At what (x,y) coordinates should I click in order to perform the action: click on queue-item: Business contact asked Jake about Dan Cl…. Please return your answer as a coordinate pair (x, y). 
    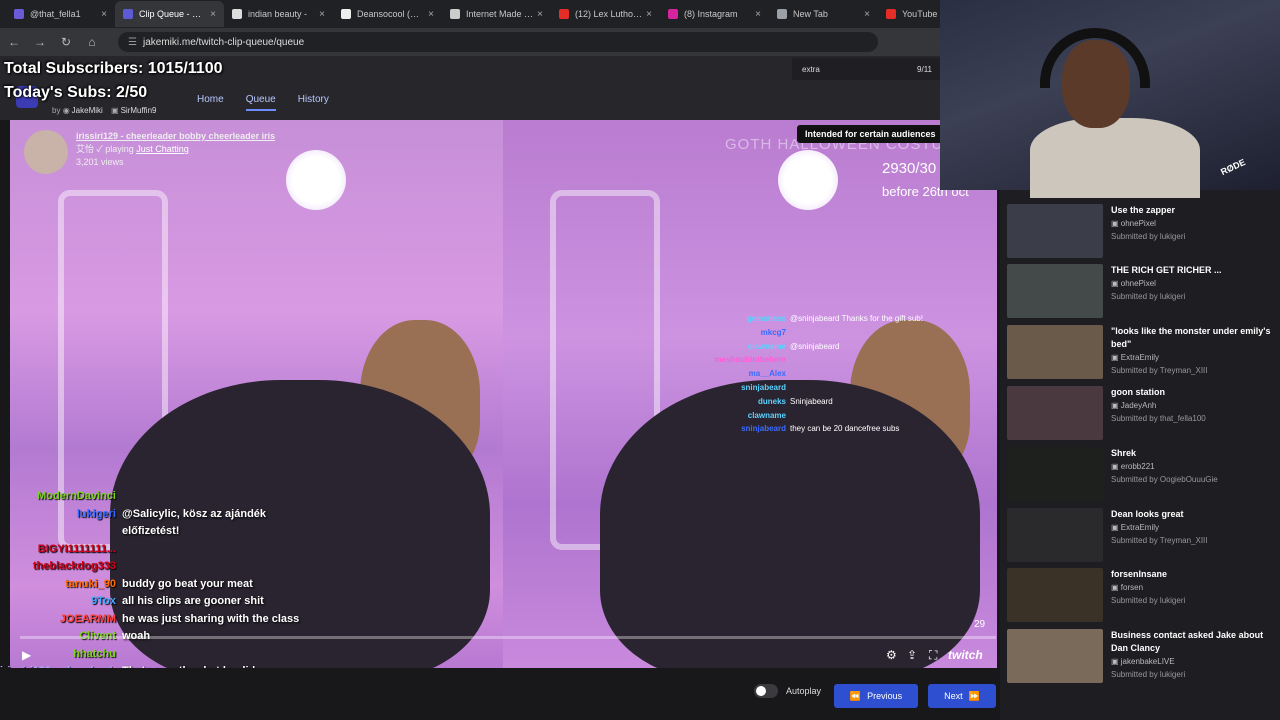
    Looking at the image, I should click on (1139, 657).